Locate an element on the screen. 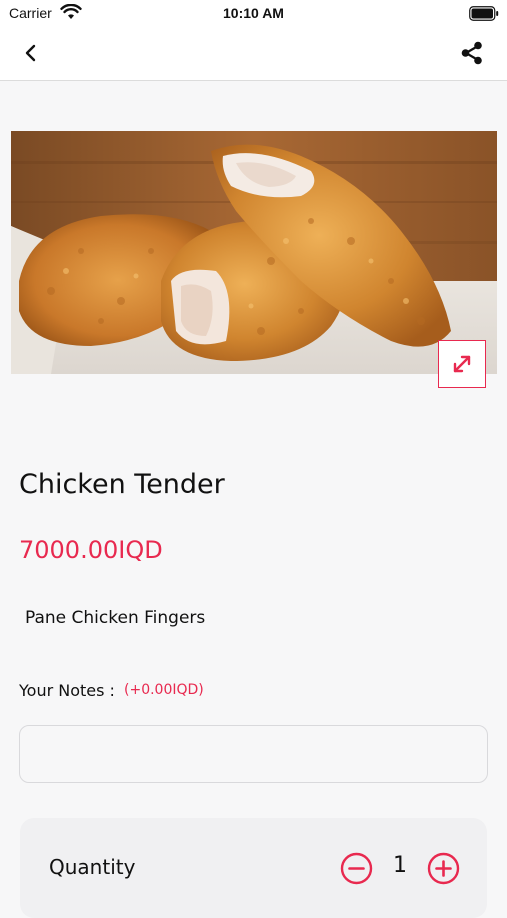  back-button is located at coordinates (31, 53).